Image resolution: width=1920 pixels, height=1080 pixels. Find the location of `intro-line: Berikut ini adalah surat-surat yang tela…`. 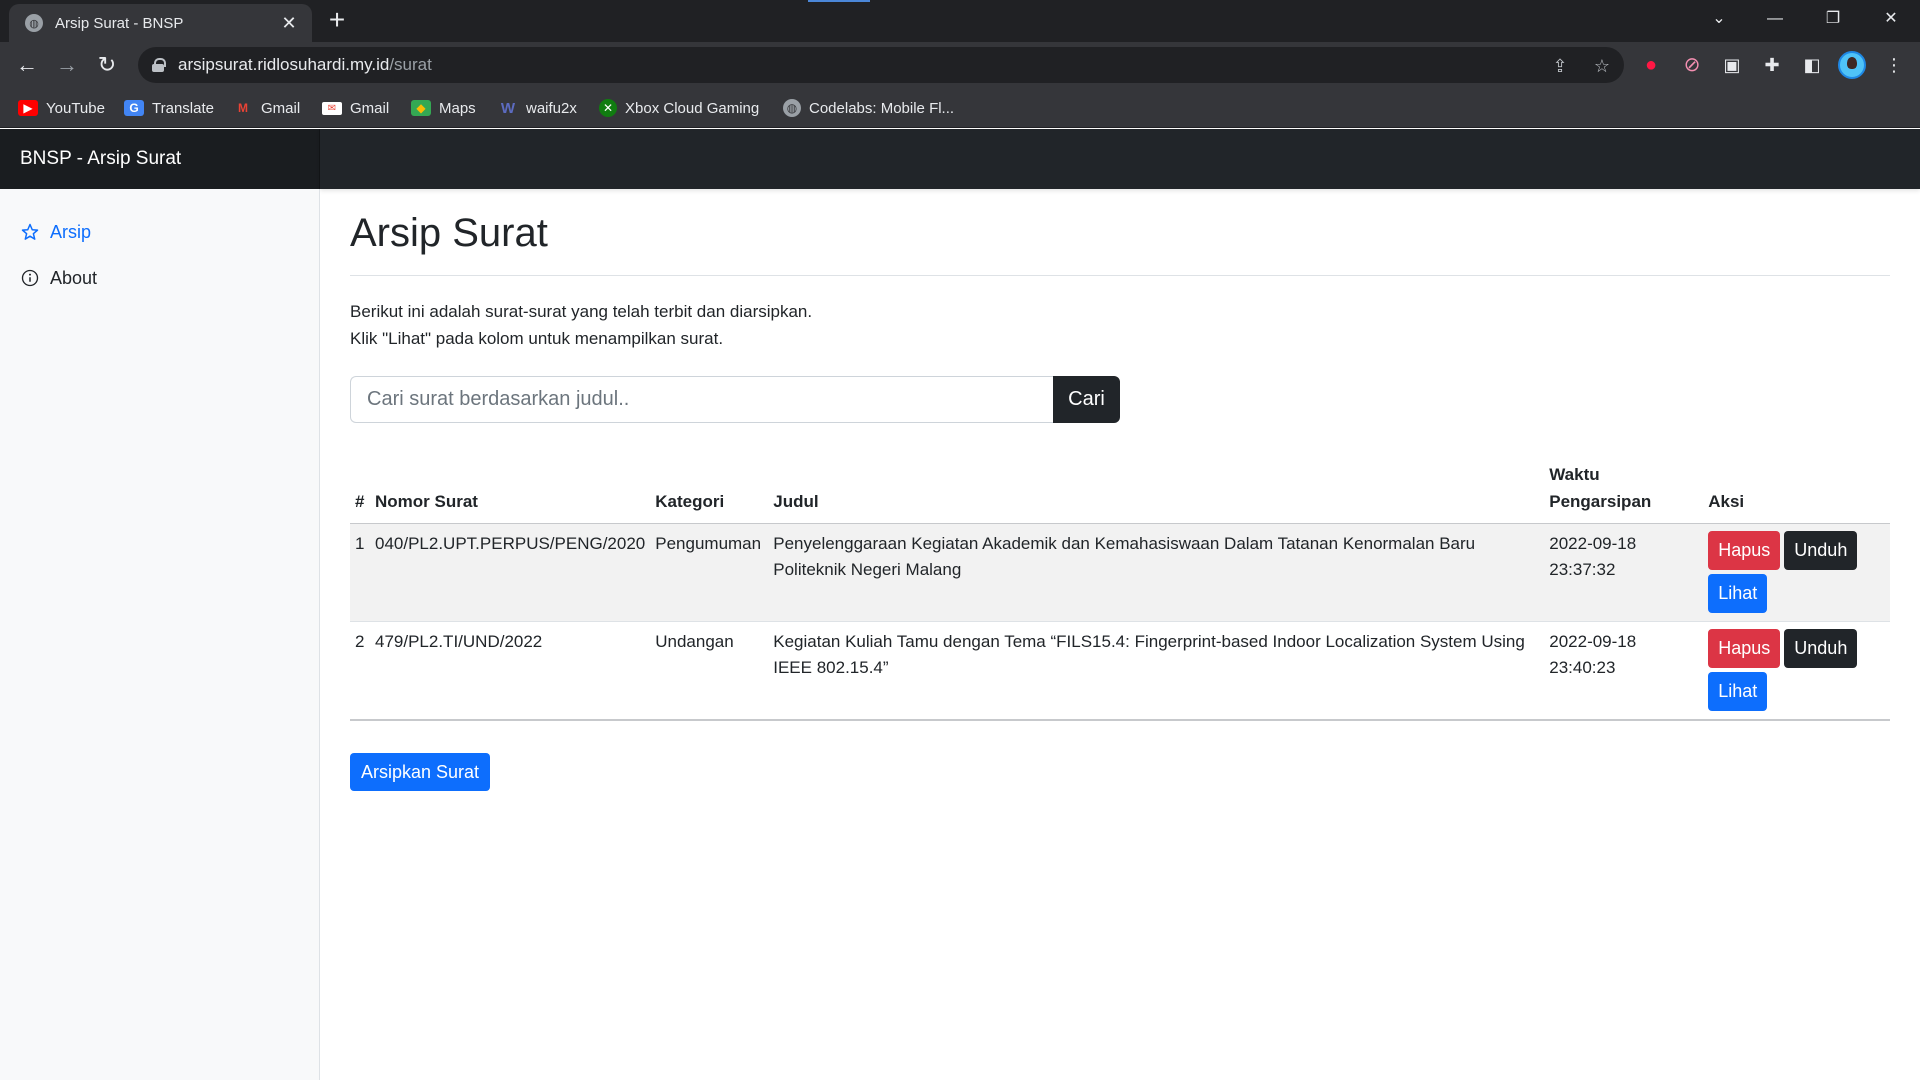

intro-line: Berikut ini adalah surat-surat yang tela… is located at coordinates (581, 311).